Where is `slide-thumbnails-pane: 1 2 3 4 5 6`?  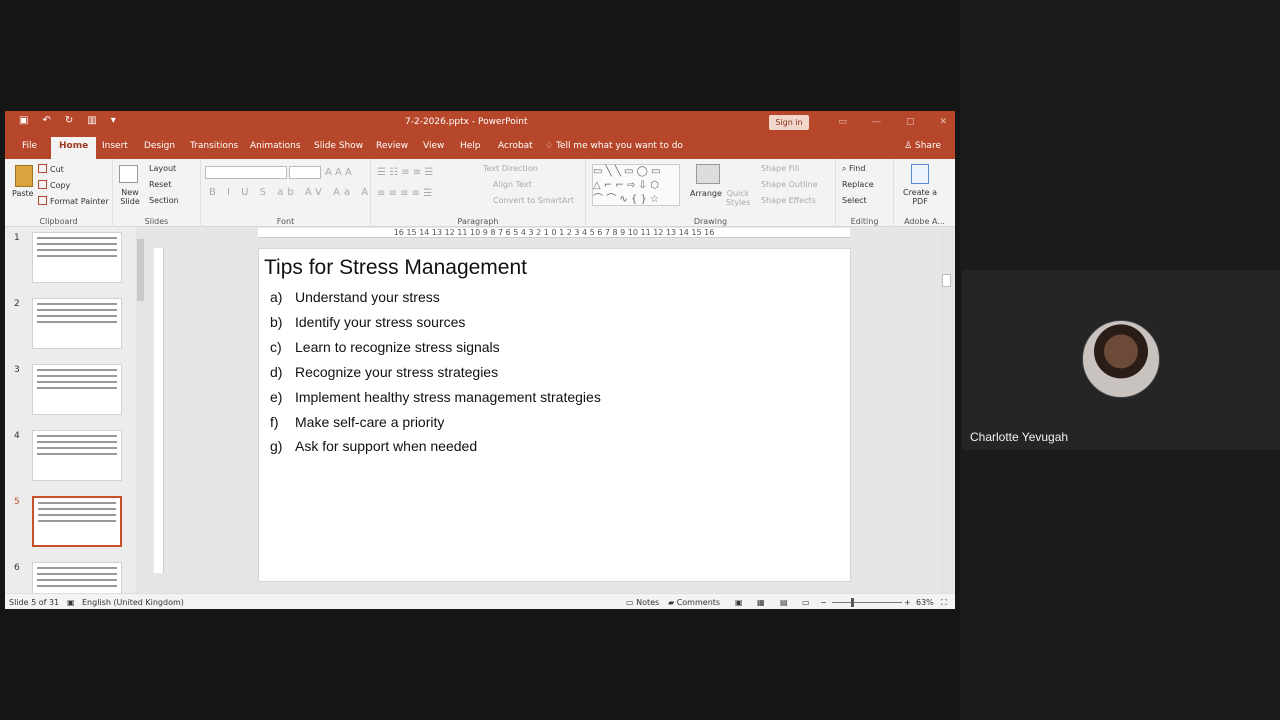
slide-thumbnails-pane: 1 2 3 4 5 6 is located at coordinates (75, 418).